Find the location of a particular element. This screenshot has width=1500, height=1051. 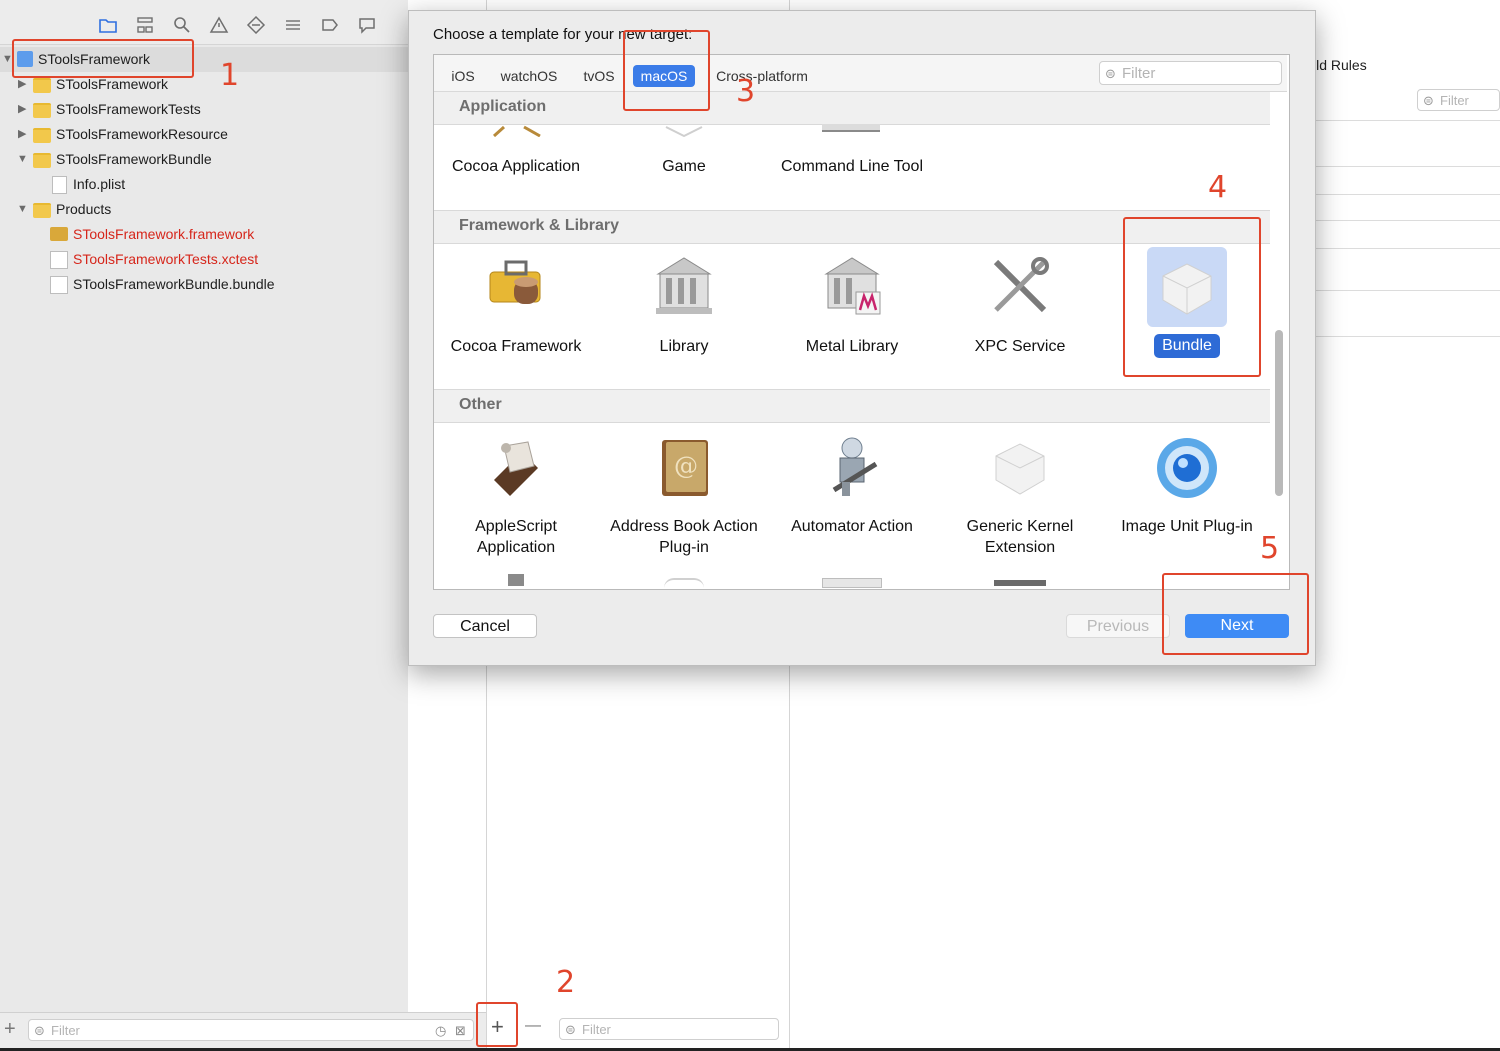

scm-filter-icon: ⊠ is located at coordinates (460, 1031).